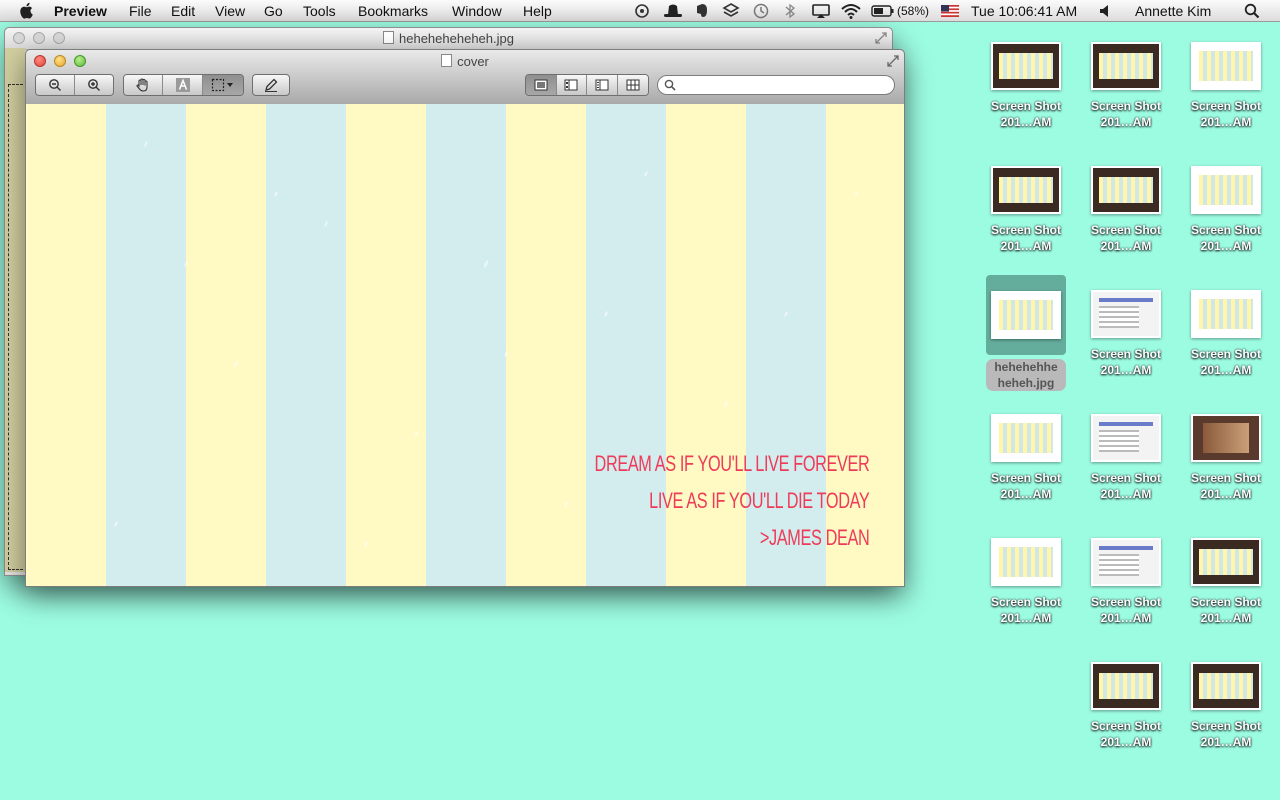  I want to click on menu-go: Go, so click(273, 11).